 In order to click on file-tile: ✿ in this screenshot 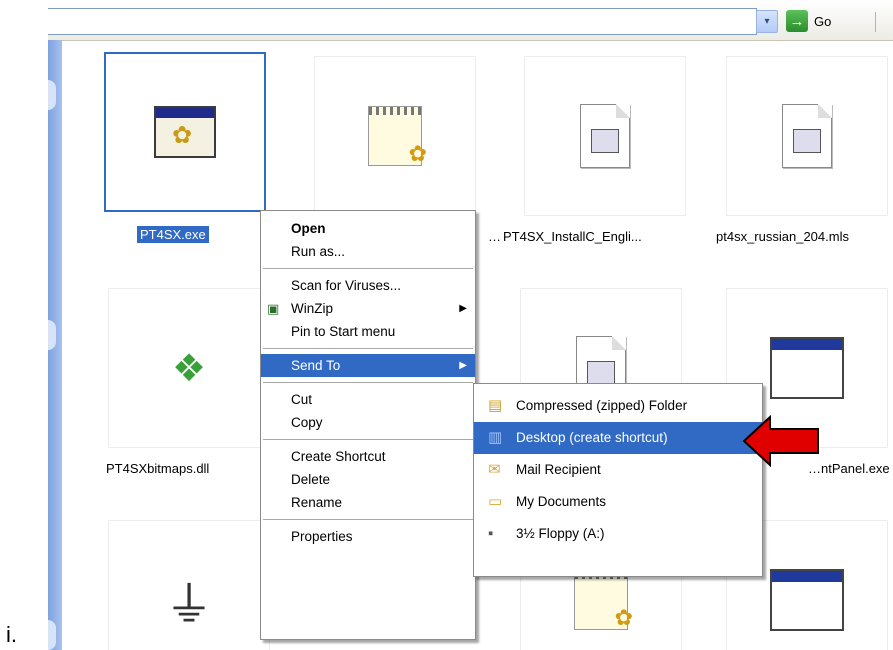, I will do `click(395, 136)`.